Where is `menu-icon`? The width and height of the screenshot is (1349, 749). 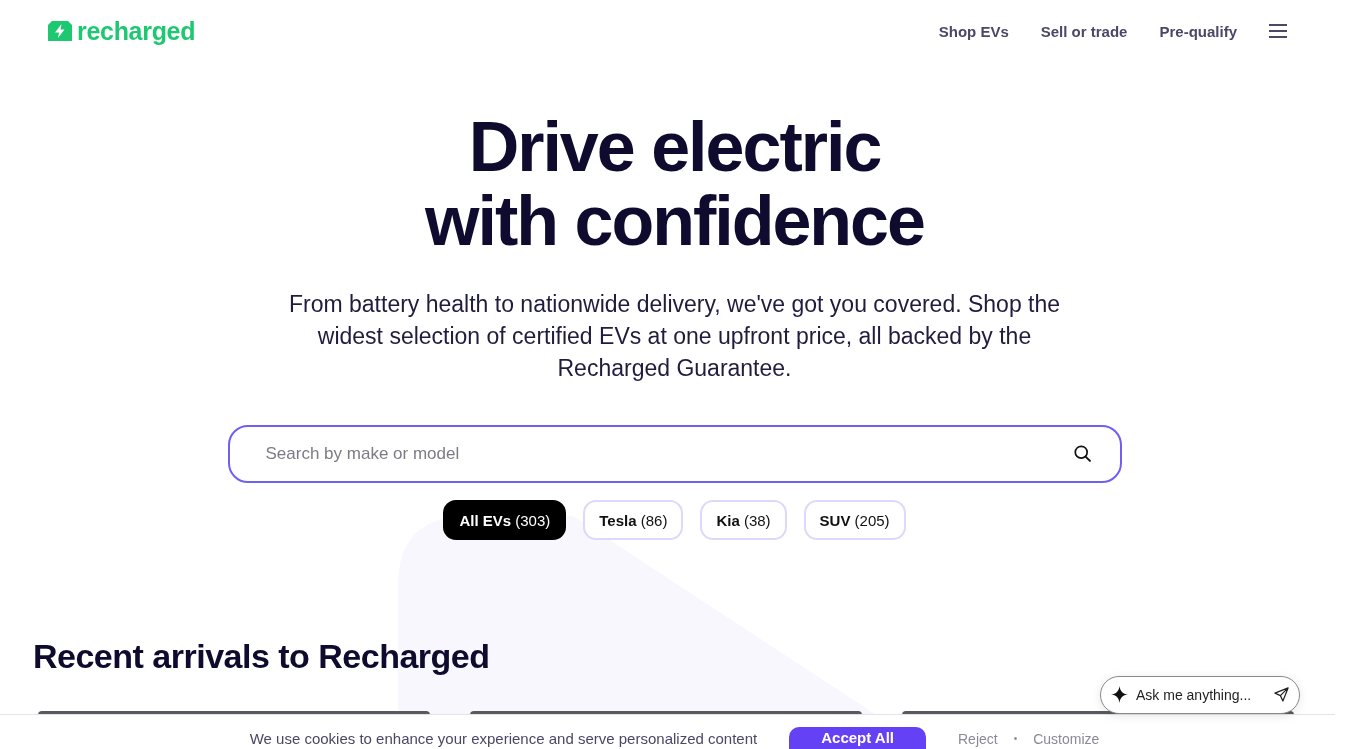
menu-icon is located at coordinates (1278, 31).